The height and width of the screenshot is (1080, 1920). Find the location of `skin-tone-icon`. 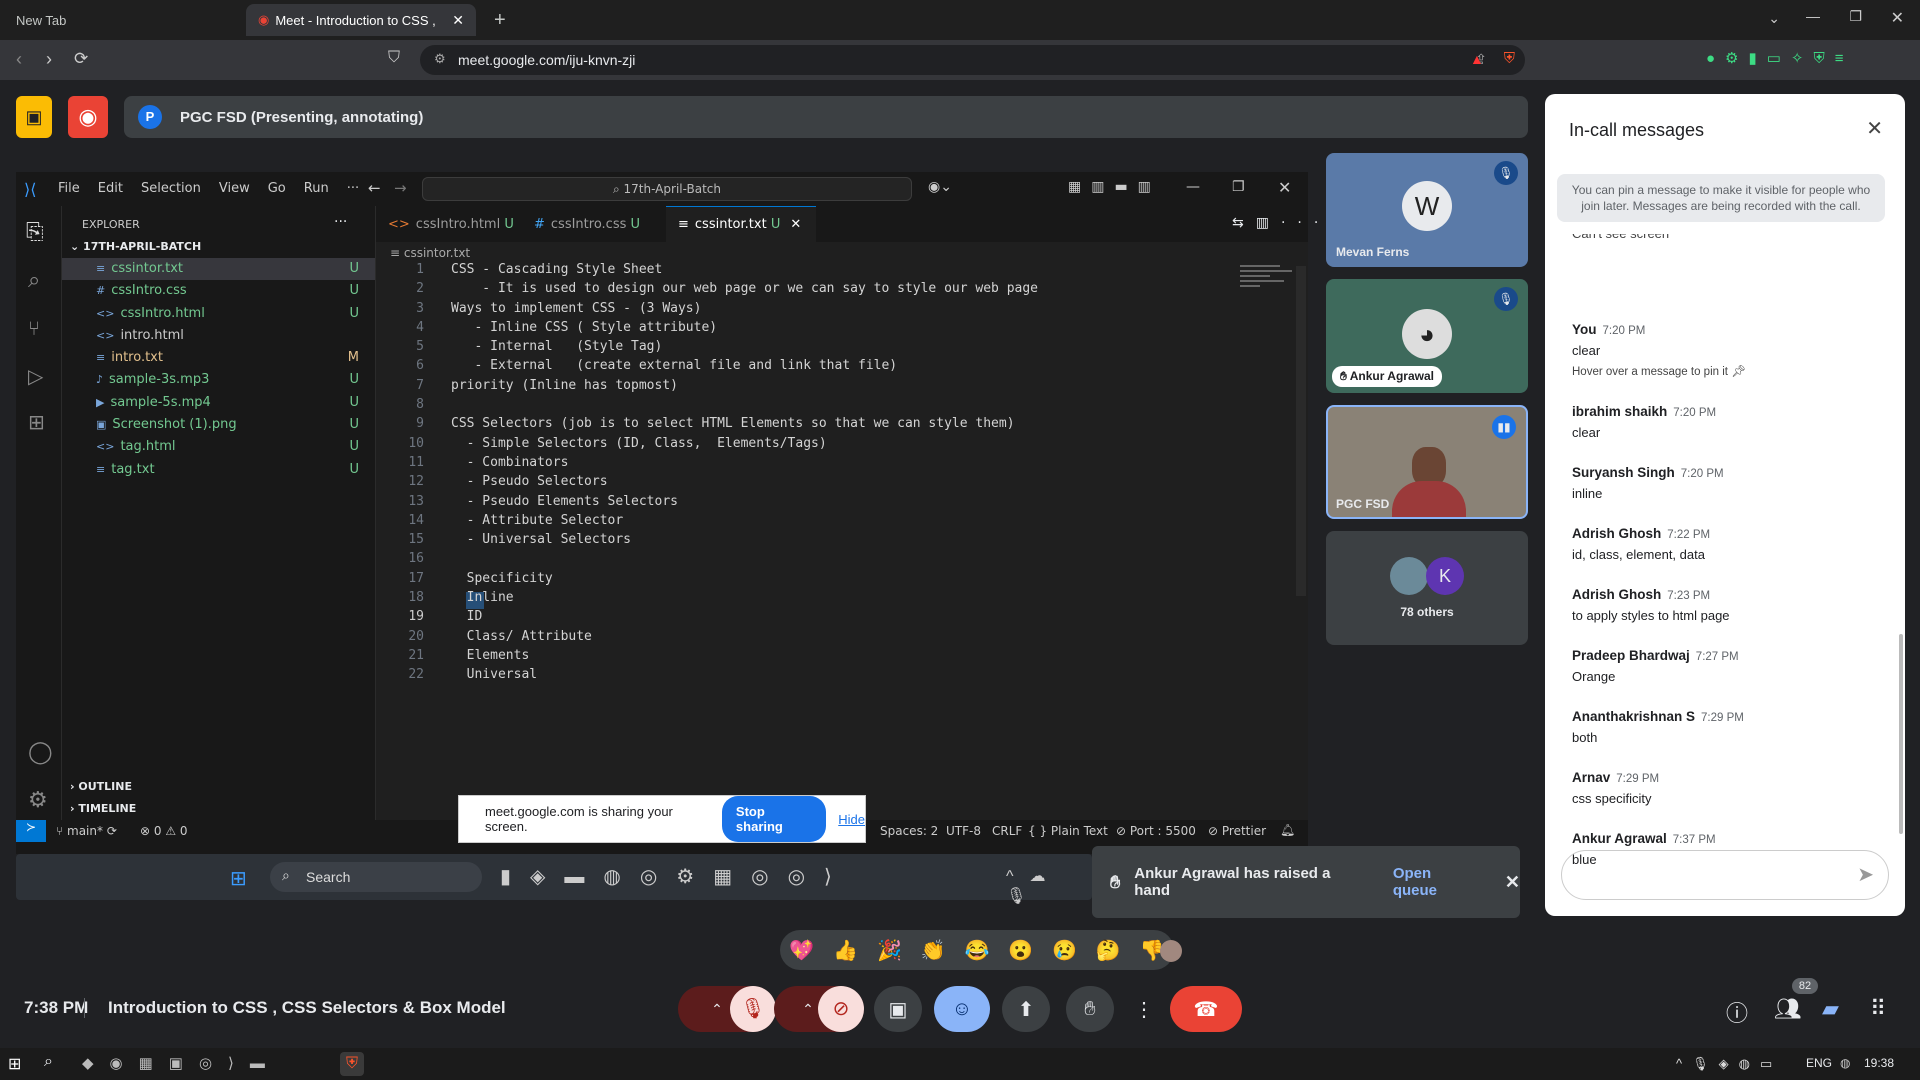

skin-tone-icon is located at coordinates (1171, 951).